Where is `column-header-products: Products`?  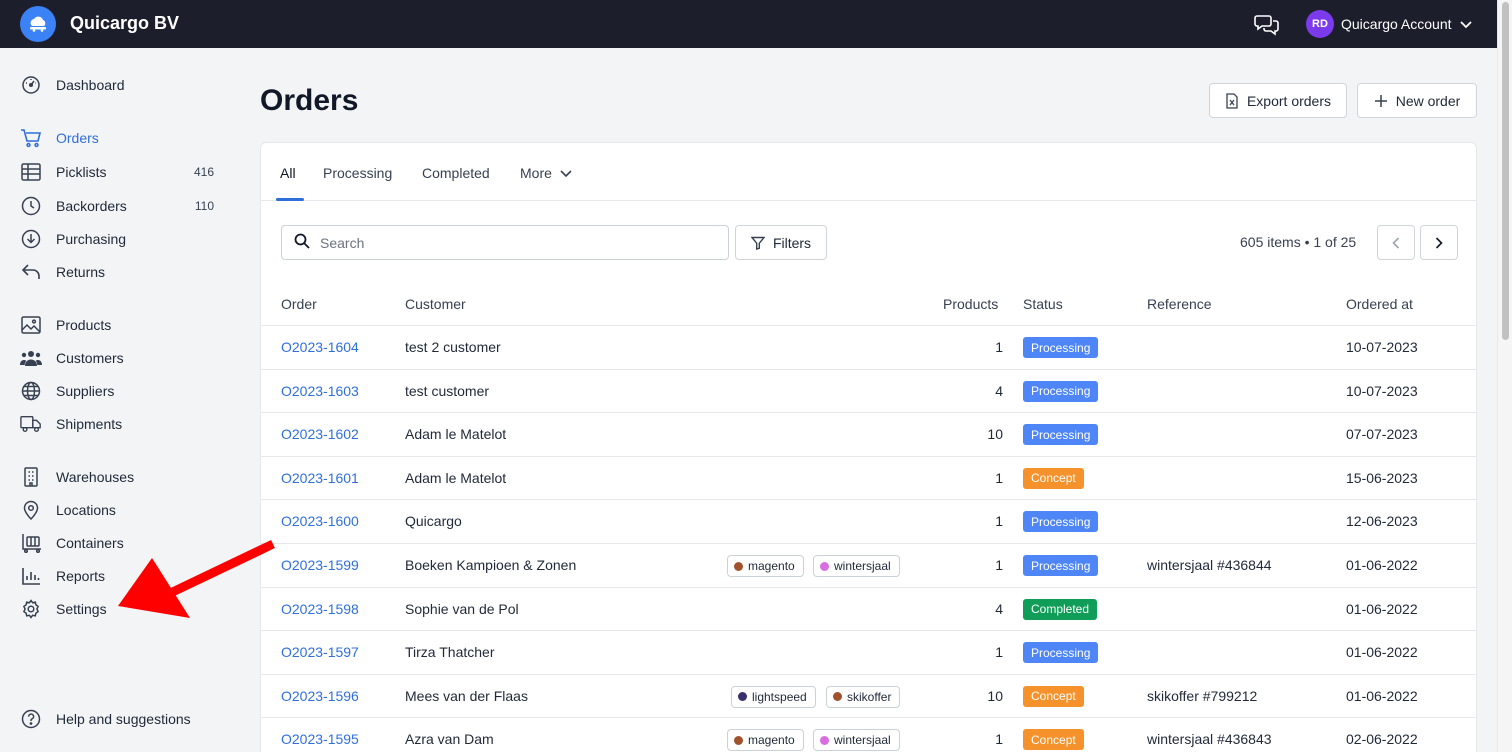
column-header-products: Products is located at coordinates (970, 304).